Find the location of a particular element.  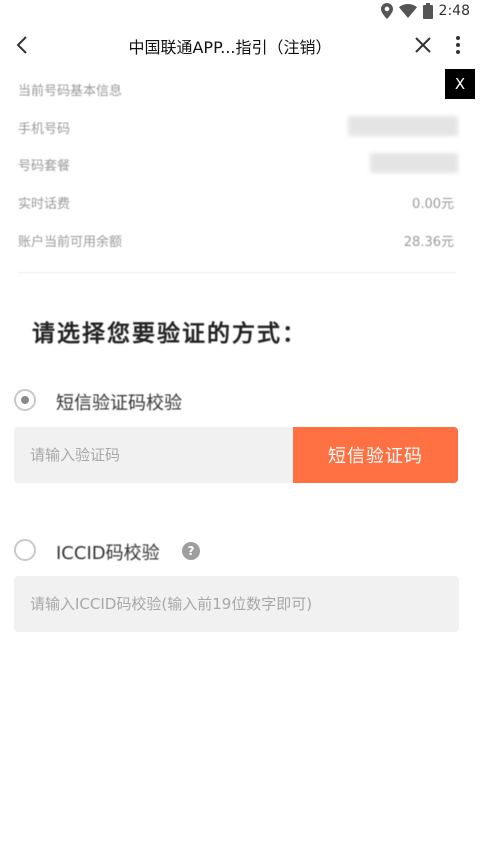

back-icon is located at coordinates (23, 45).